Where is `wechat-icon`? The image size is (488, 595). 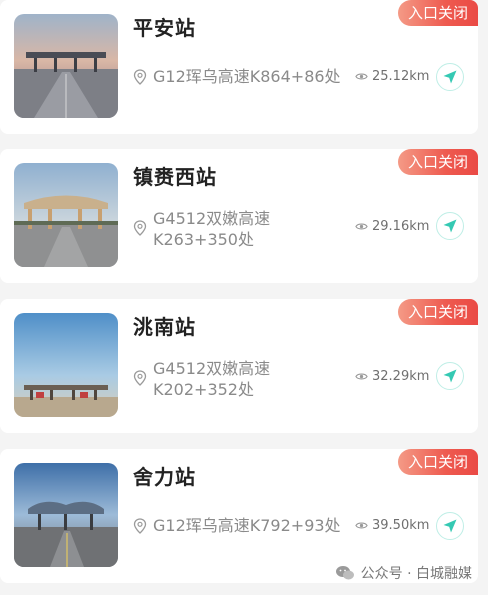 wechat-icon is located at coordinates (344, 573).